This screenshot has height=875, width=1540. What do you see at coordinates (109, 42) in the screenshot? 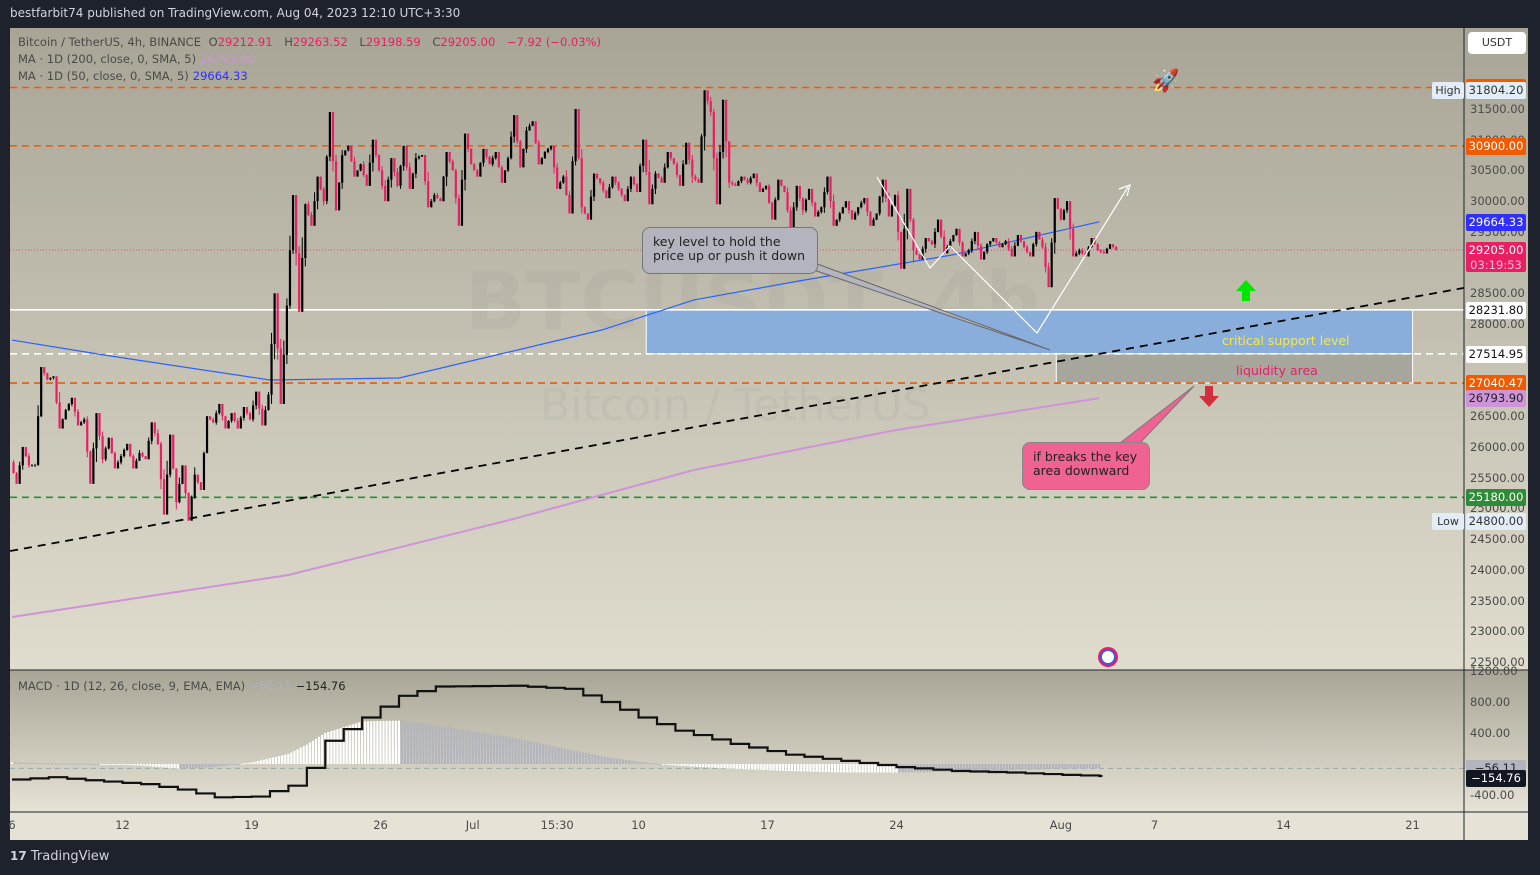
I see `symbol-title: Bitcoin / TetherUS, 4h, BINANCE` at bounding box center [109, 42].